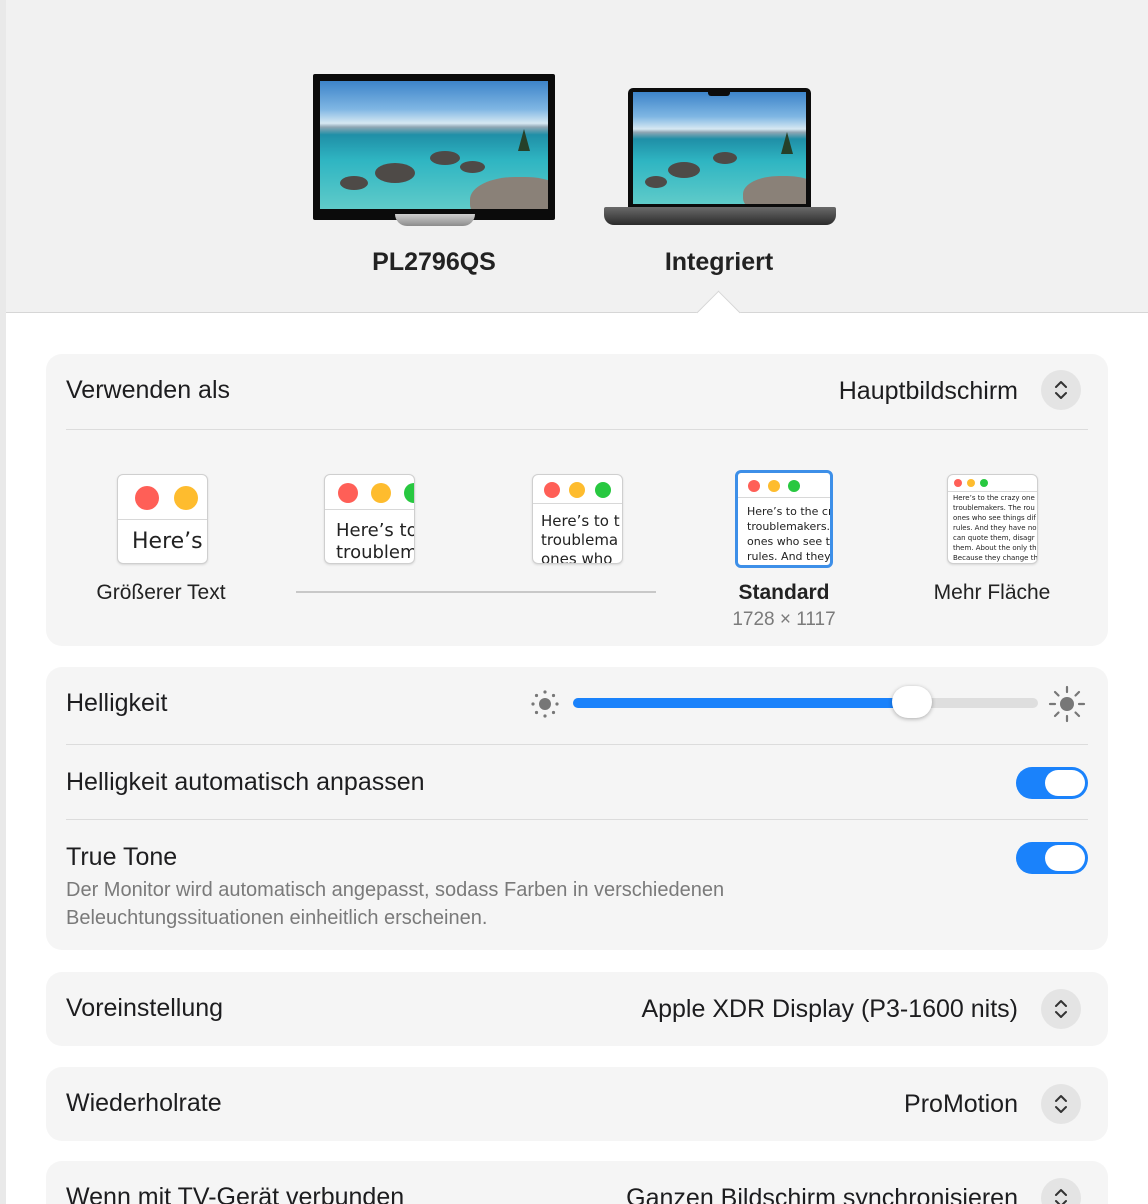 The height and width of the screenshot is (1204, 1148). I want to click on resolution-label-standard: Standard, so click(784, 592).